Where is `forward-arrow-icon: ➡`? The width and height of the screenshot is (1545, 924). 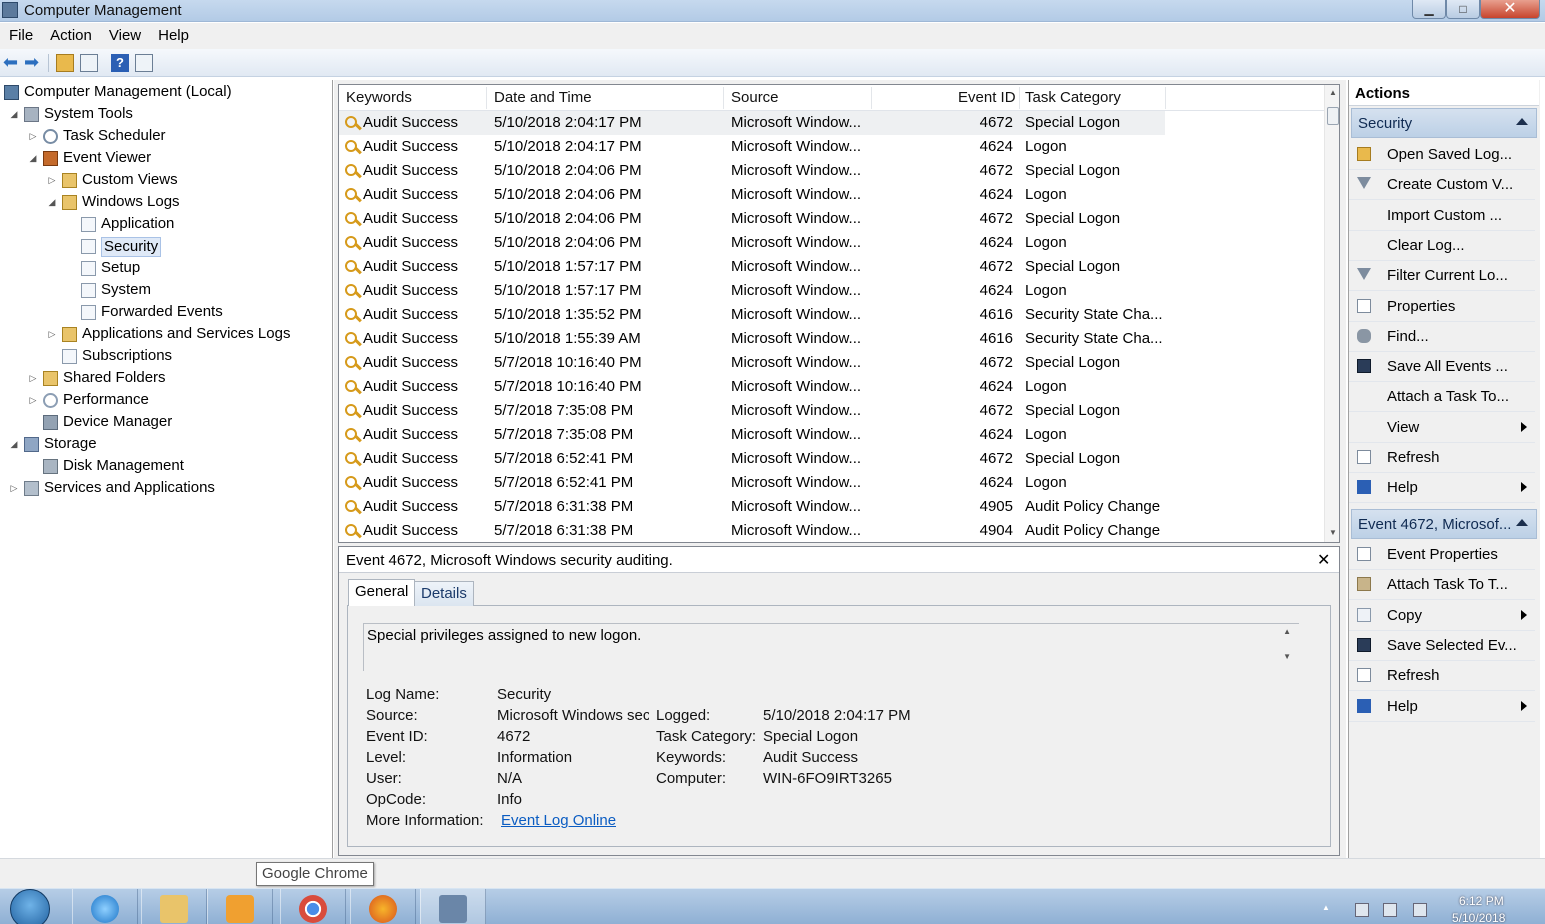 forward-arrow-icon: ➡ is located at coordinates (33, 62).